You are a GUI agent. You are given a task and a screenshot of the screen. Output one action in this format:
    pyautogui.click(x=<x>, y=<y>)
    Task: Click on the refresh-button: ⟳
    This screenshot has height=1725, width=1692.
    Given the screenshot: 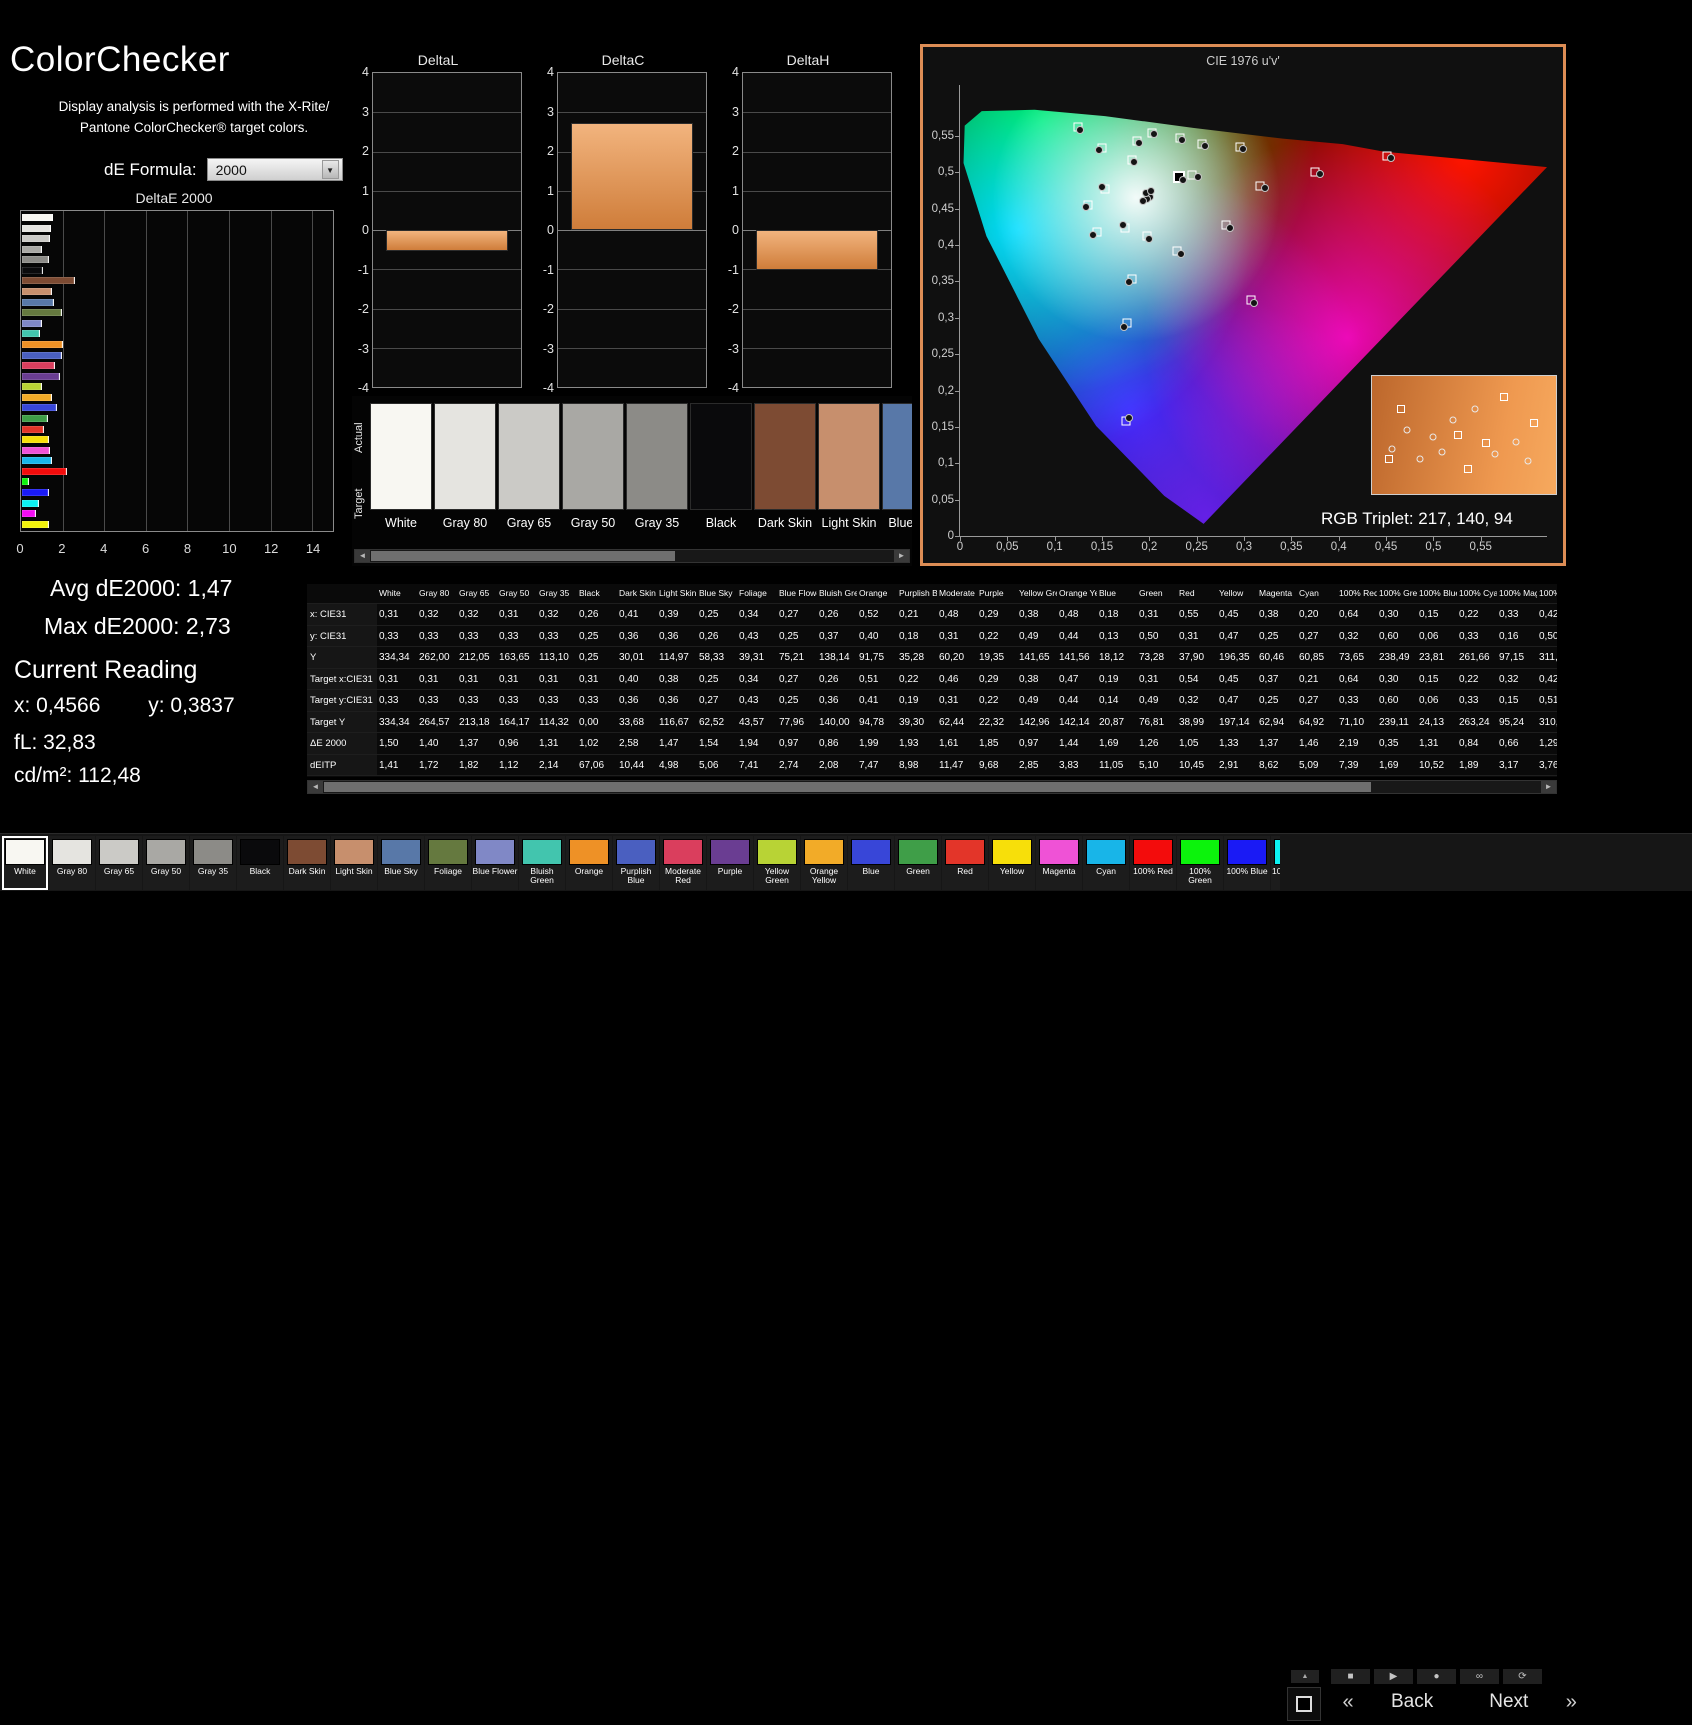 What is the action you would take?
    pyautogui.click(x=1522, y=1676)
    